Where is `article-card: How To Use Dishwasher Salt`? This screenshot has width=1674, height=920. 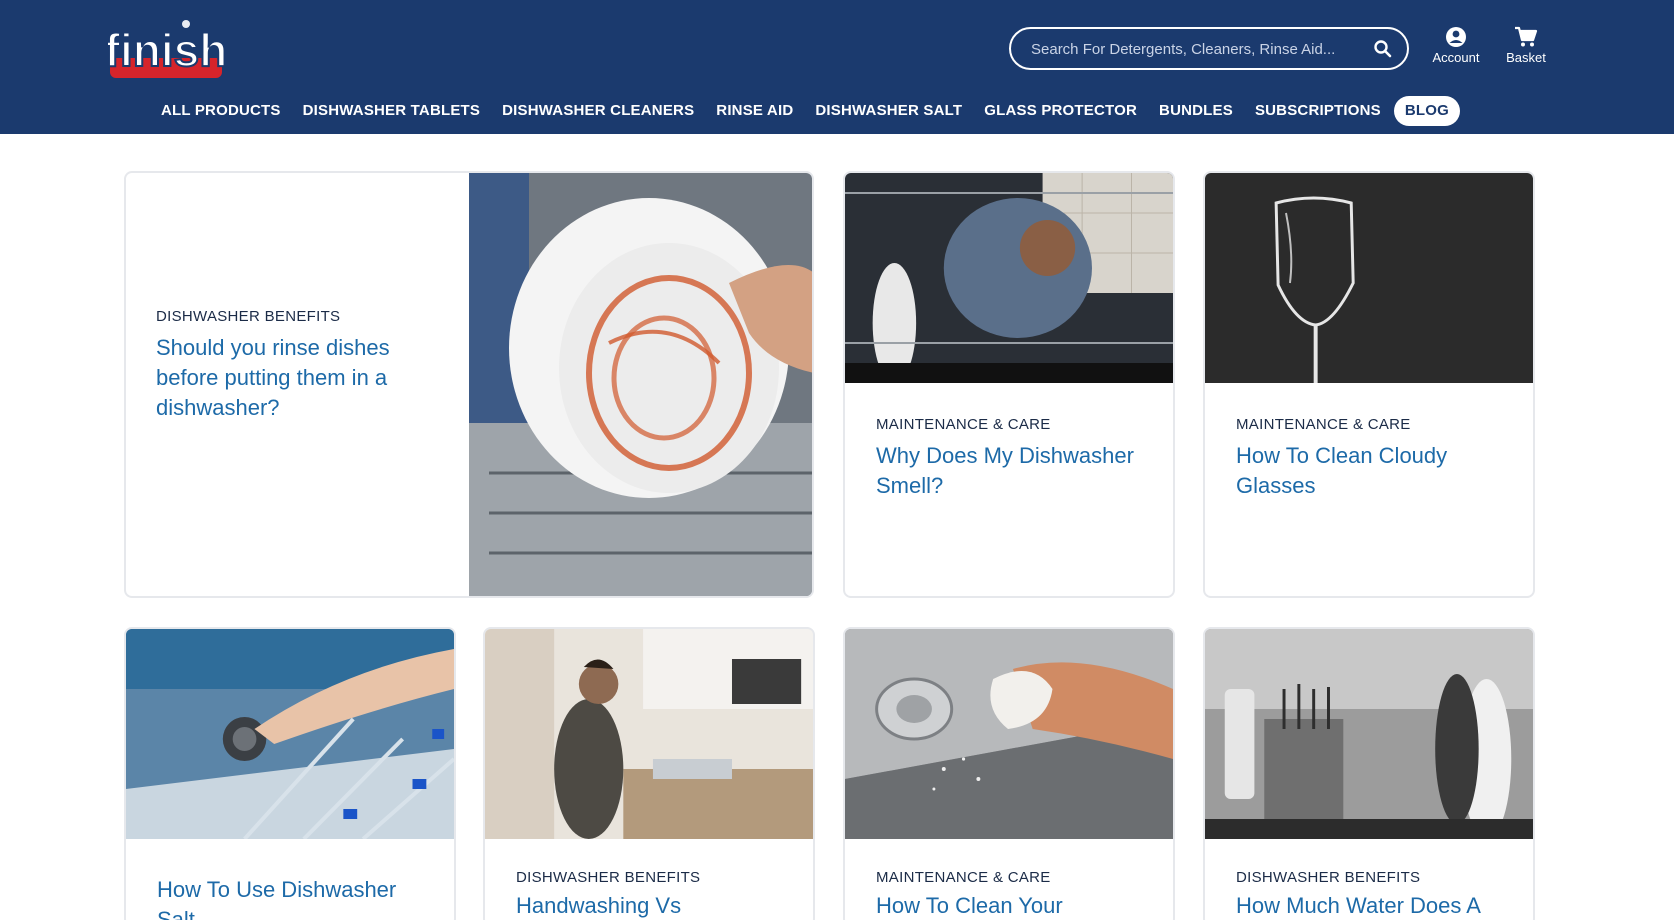 article-card: How To Use Dishwasher Salt is located at coordinates (290, 773).